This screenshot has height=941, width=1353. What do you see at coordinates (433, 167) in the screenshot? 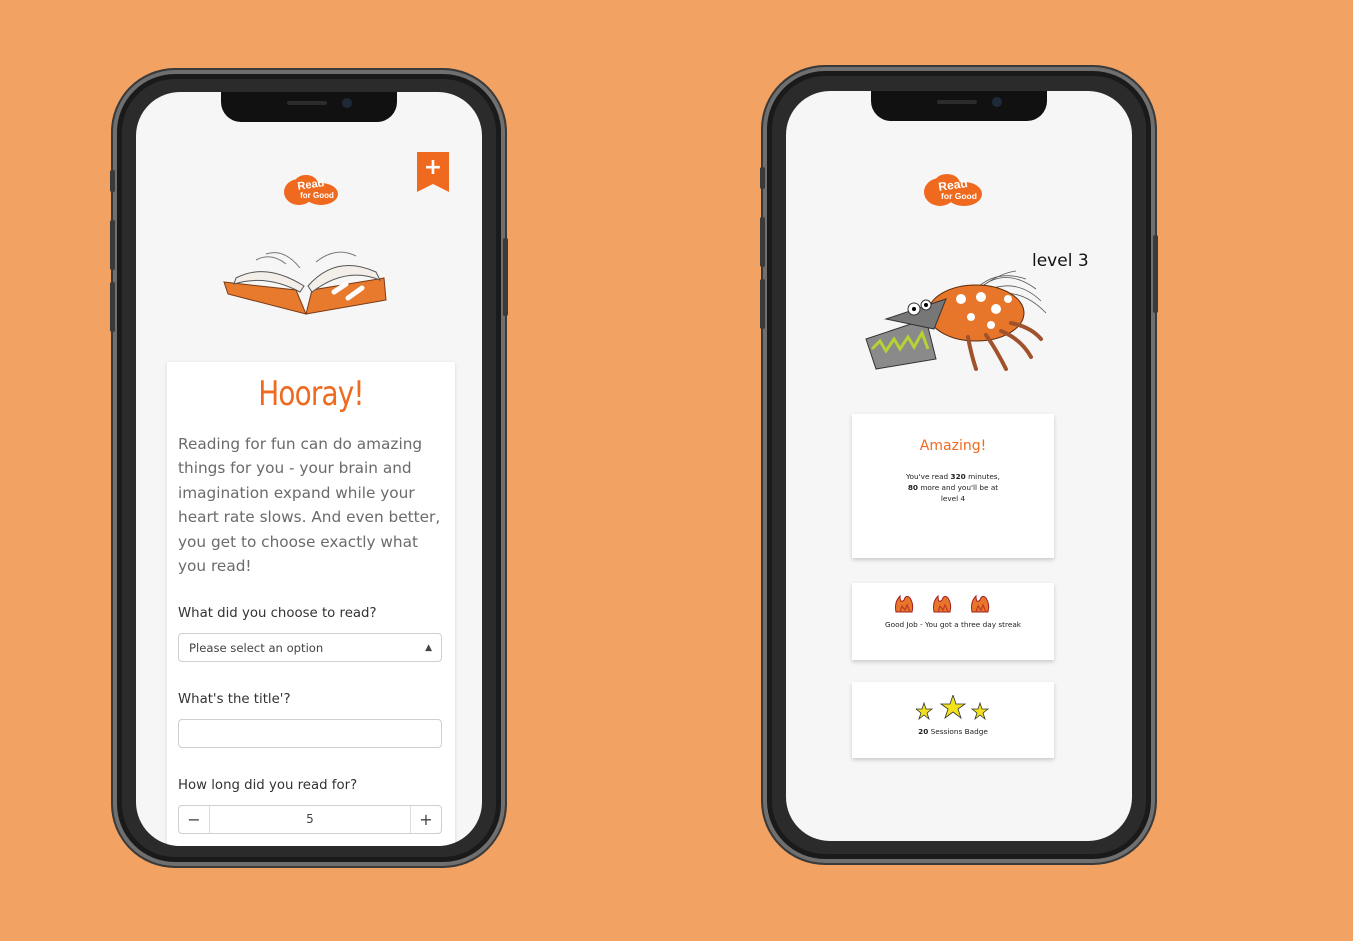
I see `plus-icon: +` at bounding box center [433, 167].